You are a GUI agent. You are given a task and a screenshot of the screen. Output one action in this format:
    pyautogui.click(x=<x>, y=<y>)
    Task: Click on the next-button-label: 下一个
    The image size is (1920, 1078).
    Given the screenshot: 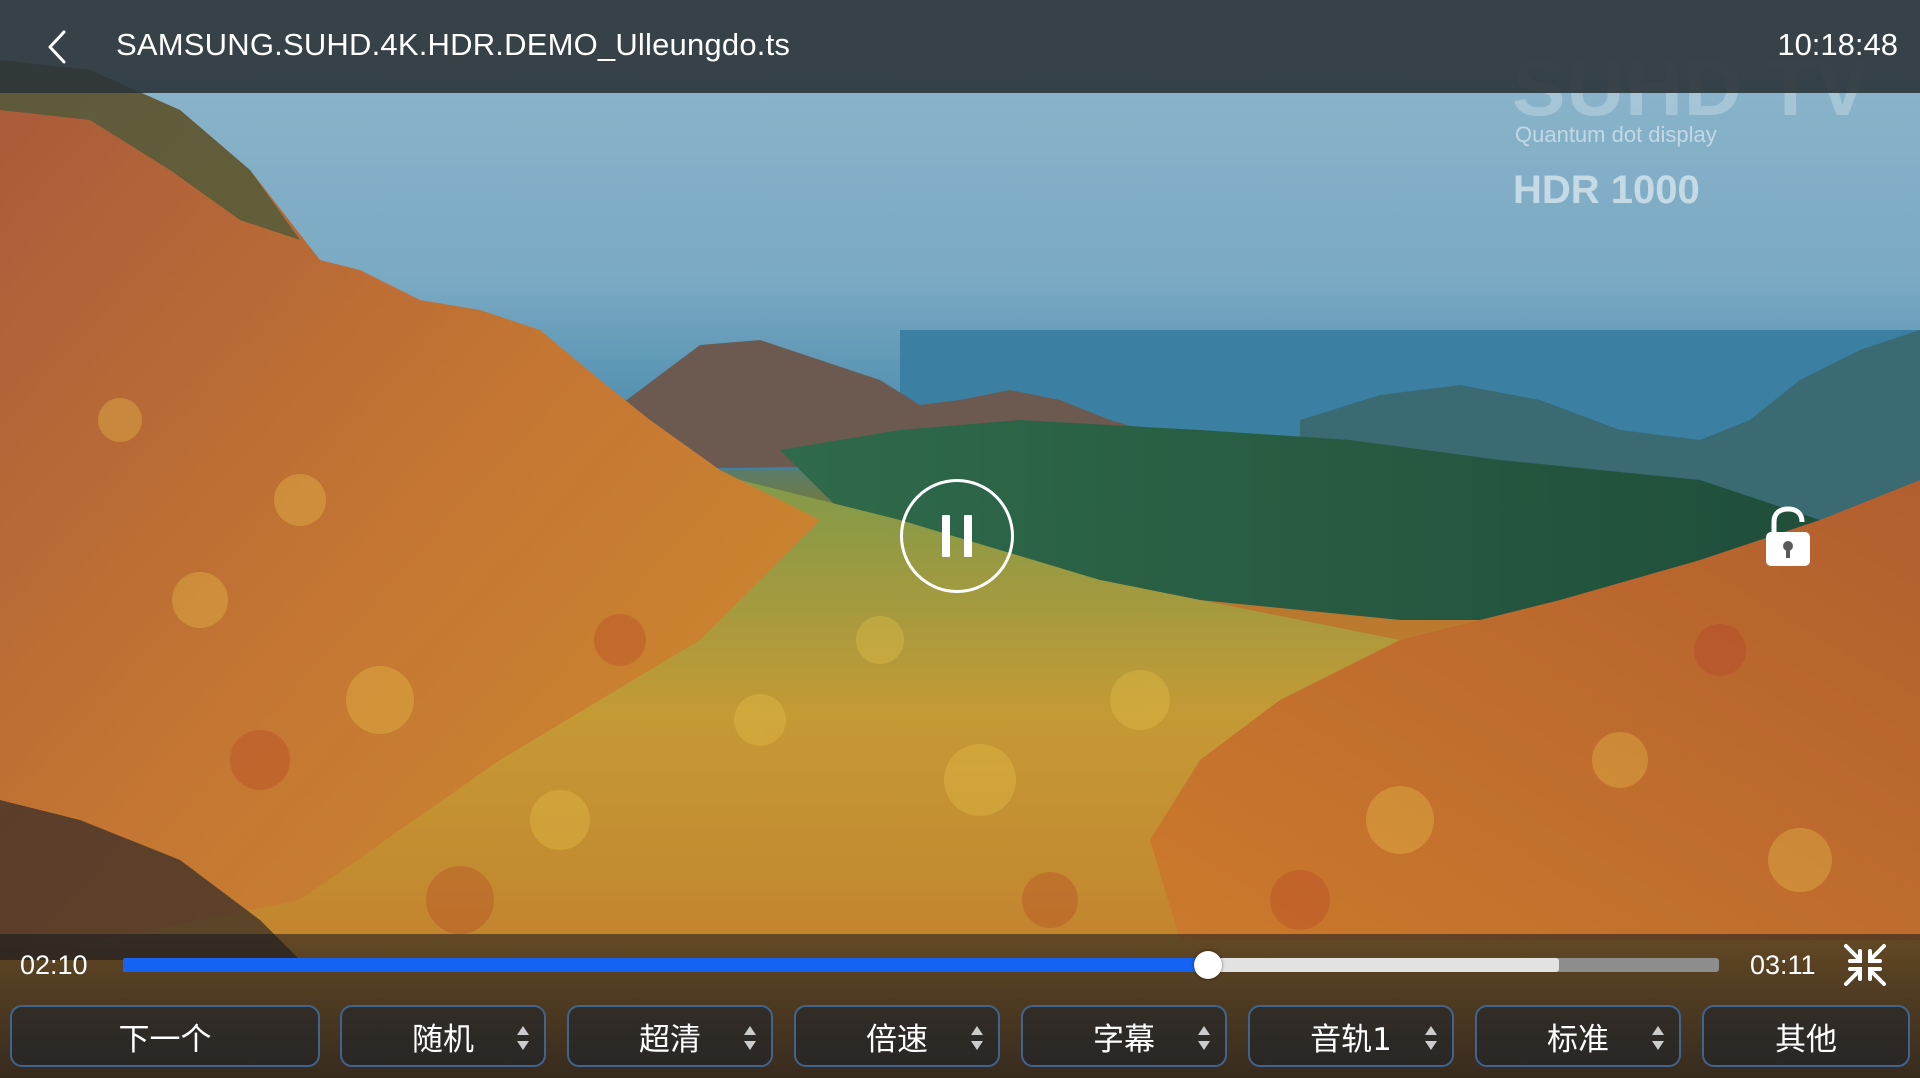 What is the action you would take?
    pyautogui.click(x=165, y=1039)
    